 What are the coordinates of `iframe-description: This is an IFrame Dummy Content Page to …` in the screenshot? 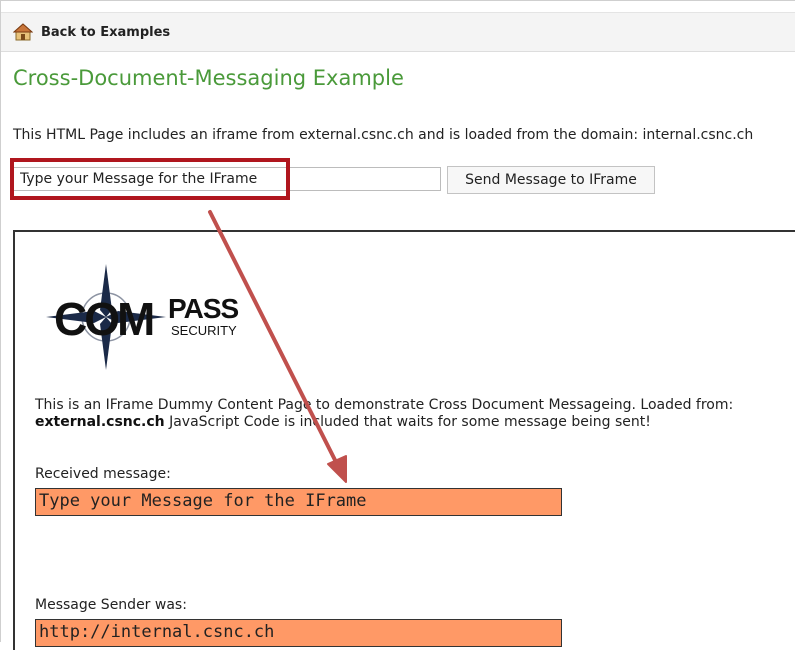 It's located at (415, 414).